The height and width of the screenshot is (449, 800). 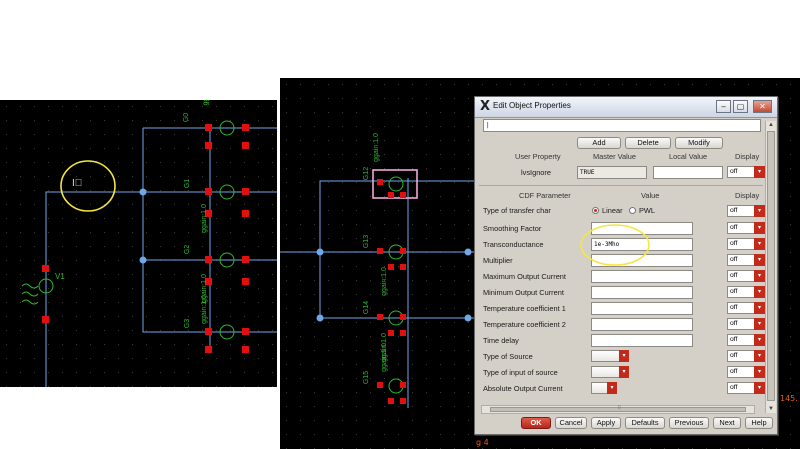 I want to click on lvsignore-label: lvsIgnore, so click(x=536, y=172).